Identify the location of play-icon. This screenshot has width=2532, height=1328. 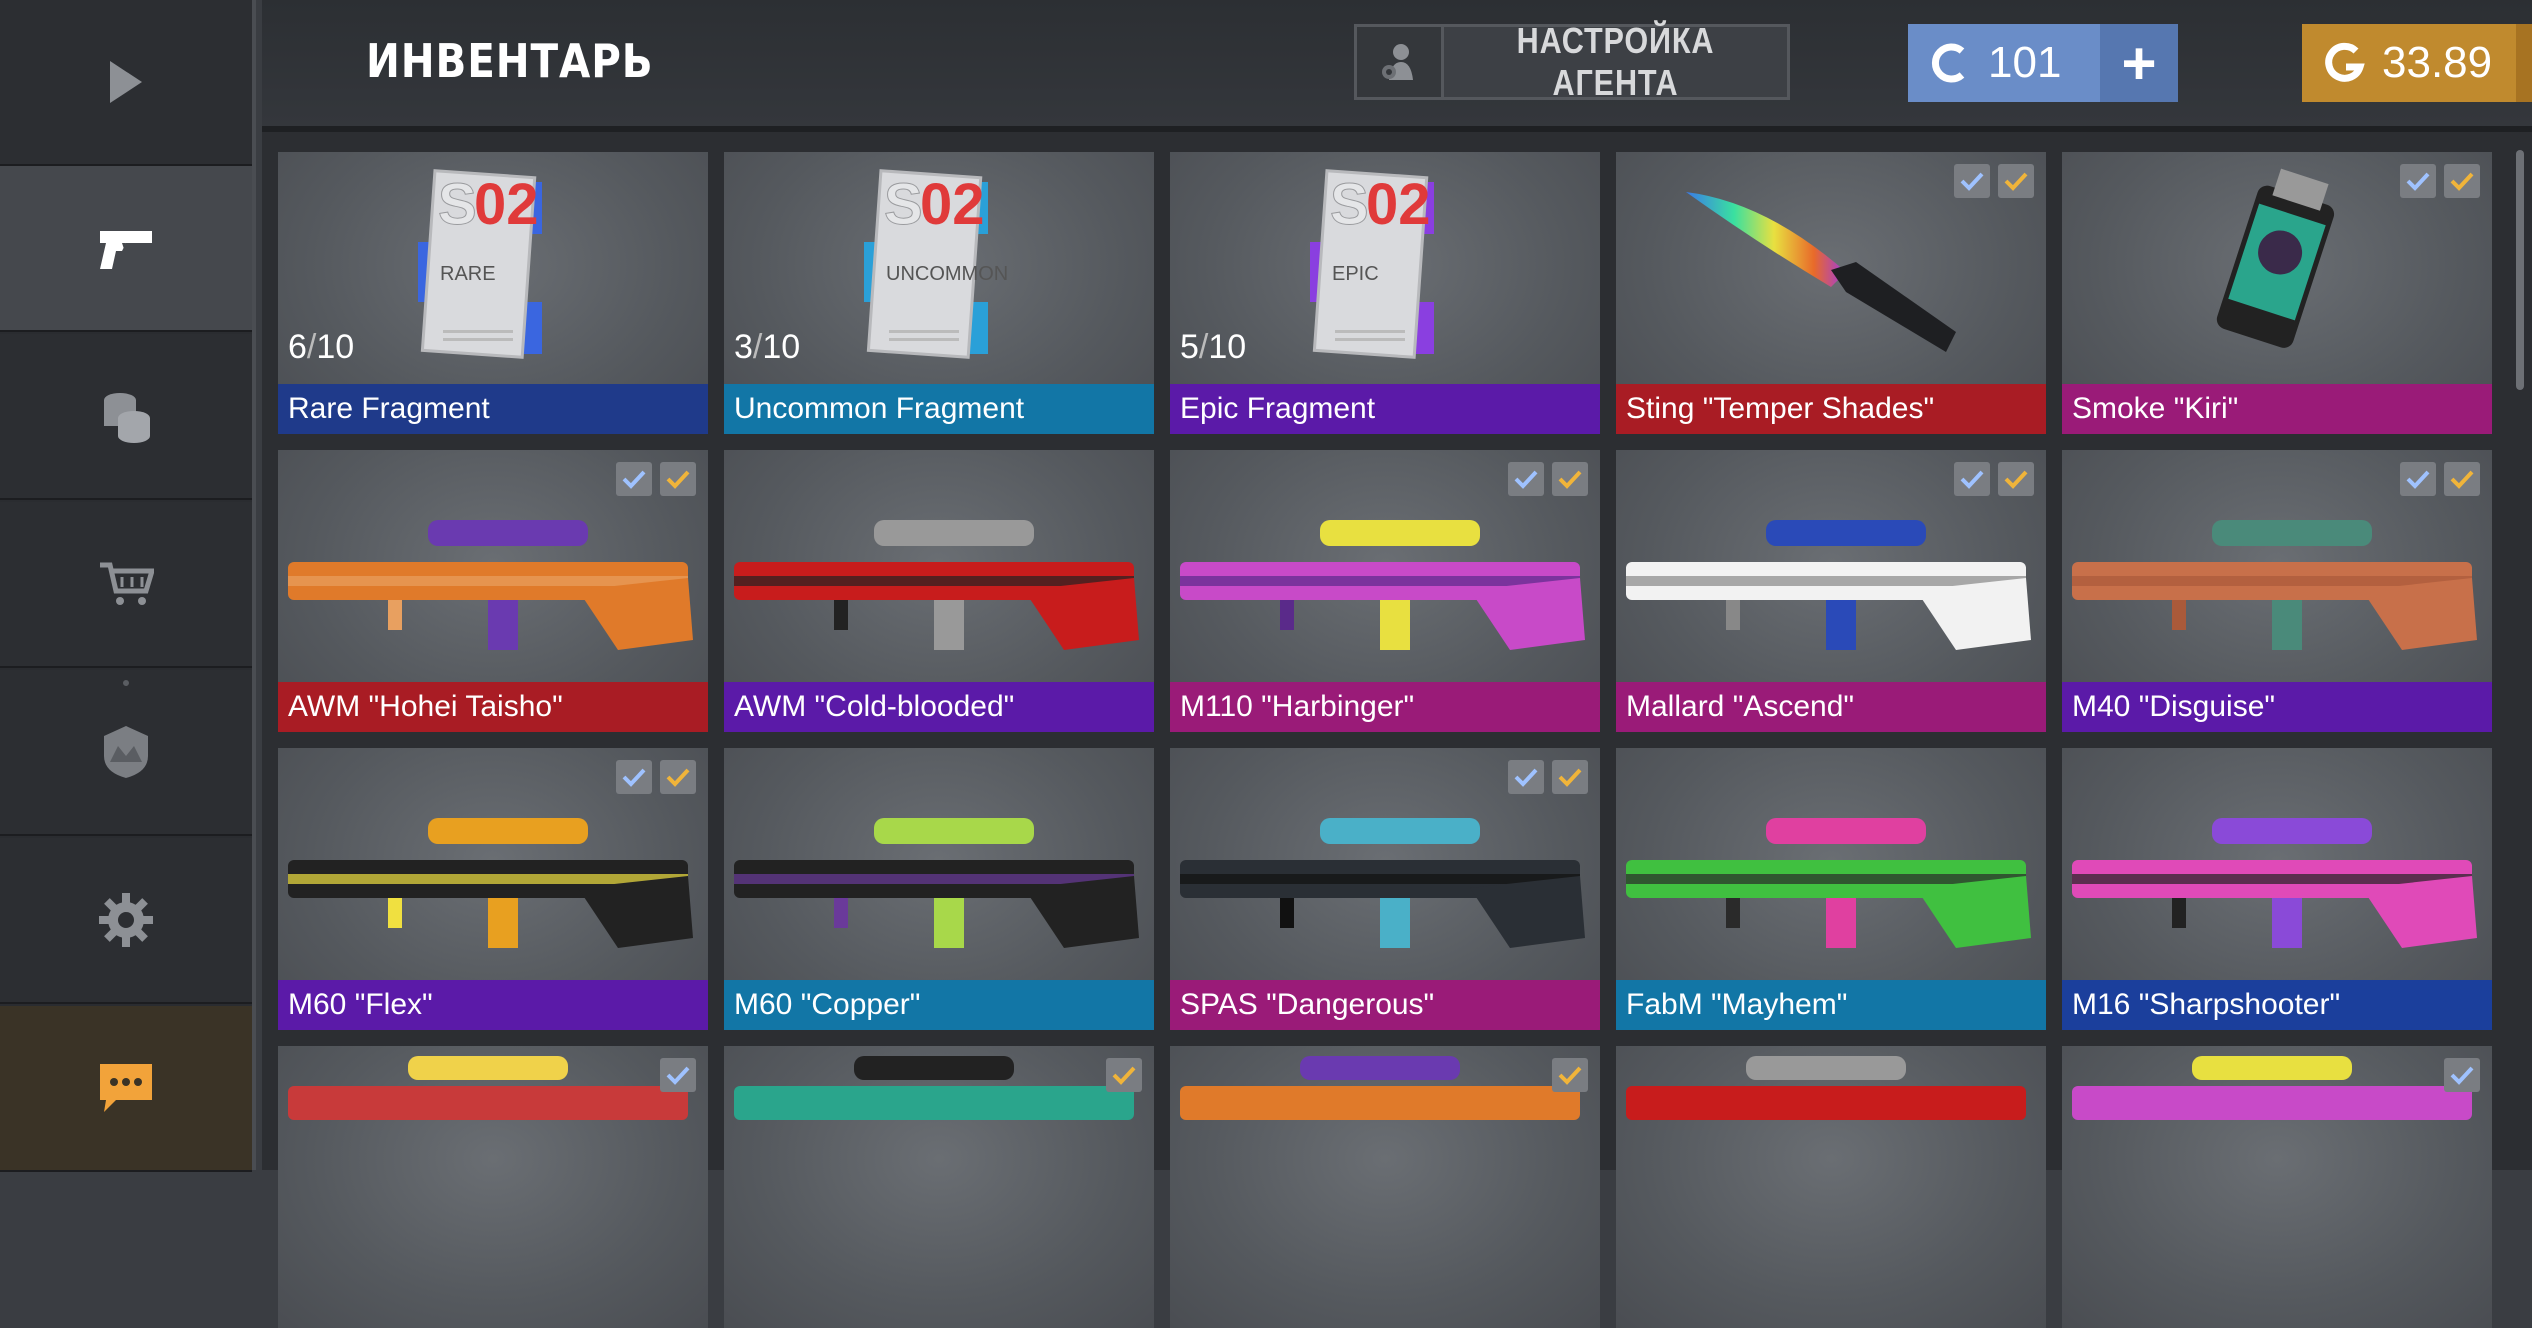
(126, 82).